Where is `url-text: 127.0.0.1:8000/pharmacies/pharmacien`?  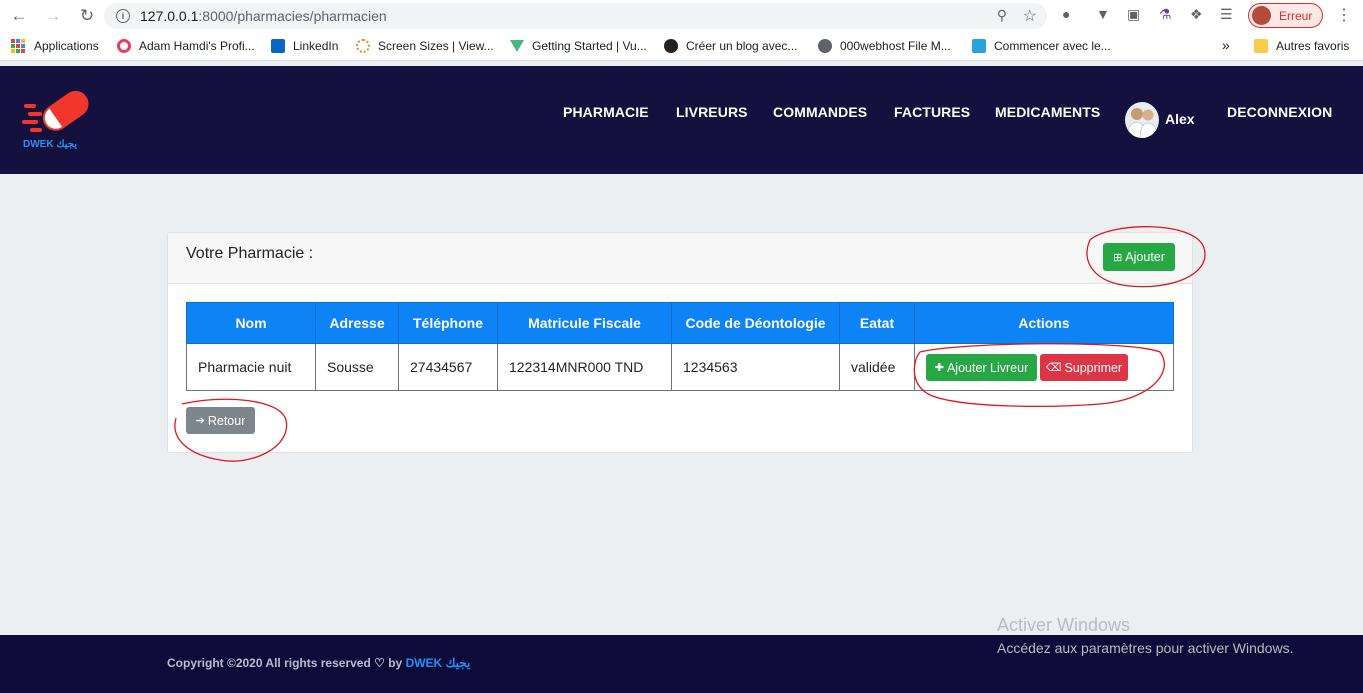
url-text: 127.0.0.1:8000/pharmacies/pharmacien is located at coordinates (263, 16).